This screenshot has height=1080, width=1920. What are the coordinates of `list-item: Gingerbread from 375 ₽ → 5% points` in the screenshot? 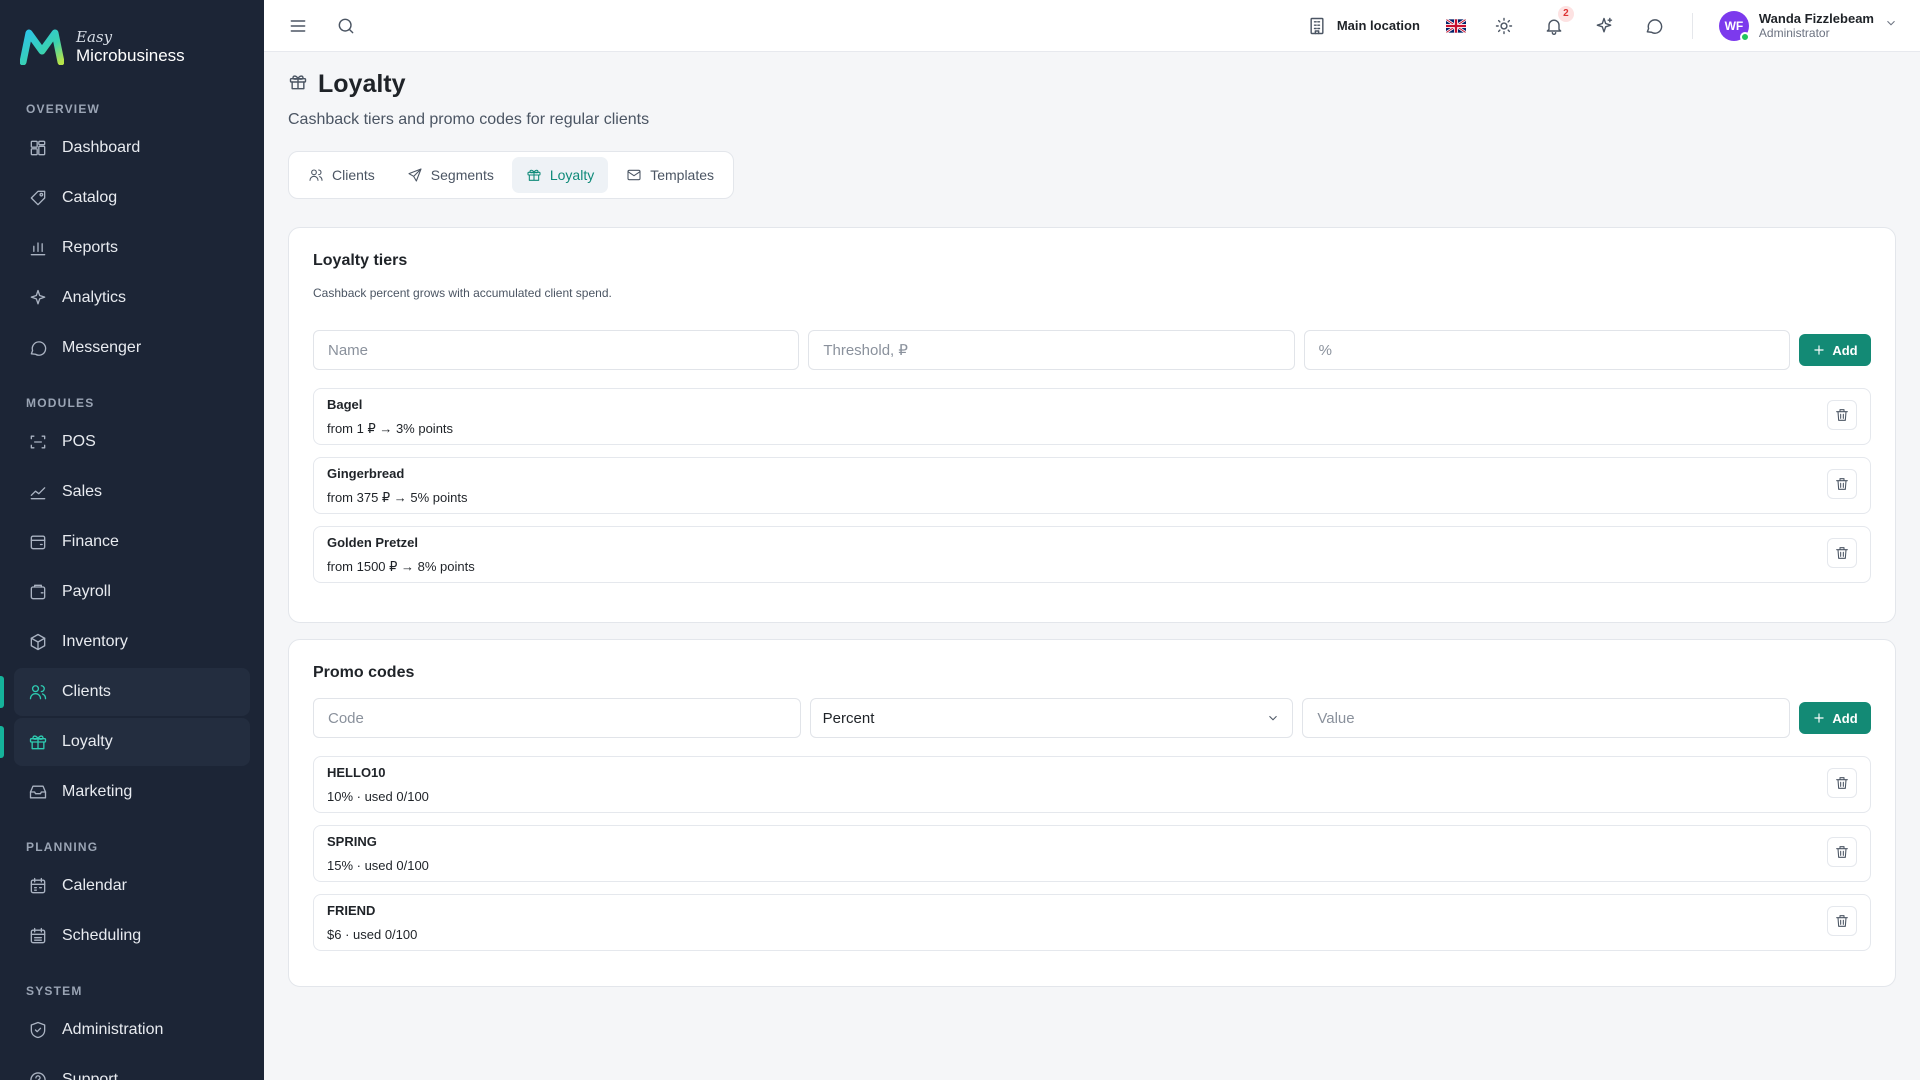 It's located at (1092, 485).